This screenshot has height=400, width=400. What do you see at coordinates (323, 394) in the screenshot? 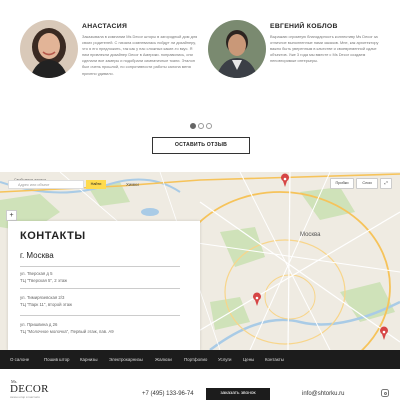
I see `email-link: info@shtorku.ru` at bounding box center [323, 394].